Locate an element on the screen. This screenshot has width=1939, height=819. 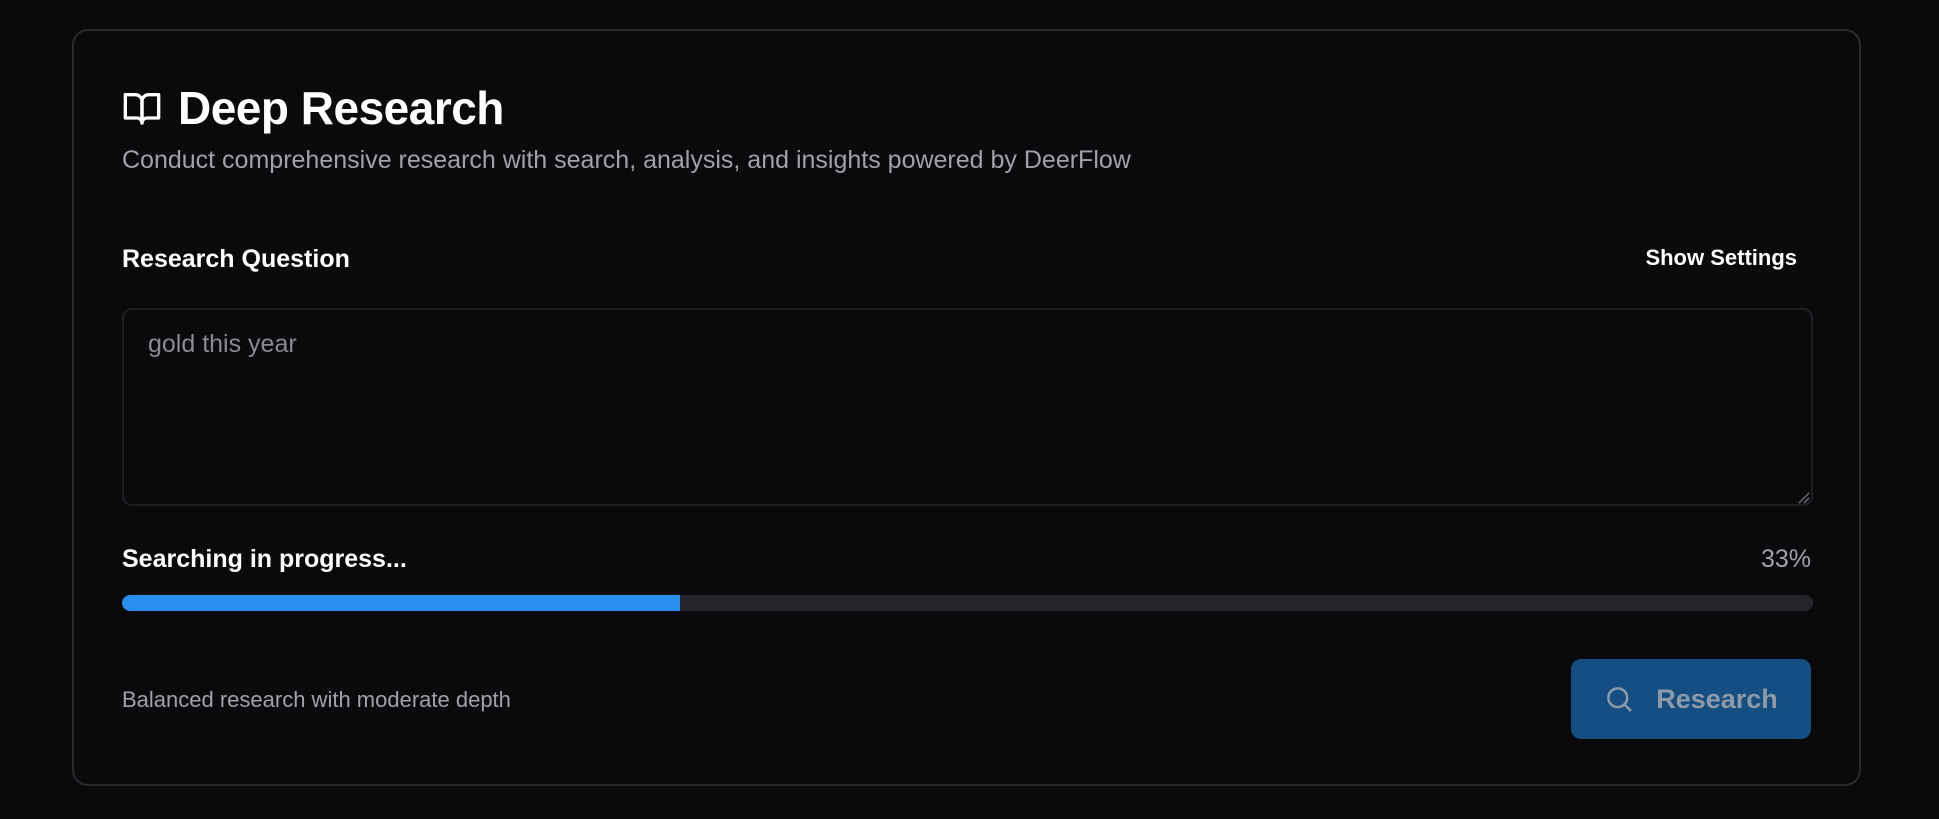
progress-bar is located at coordinates (967, 603).